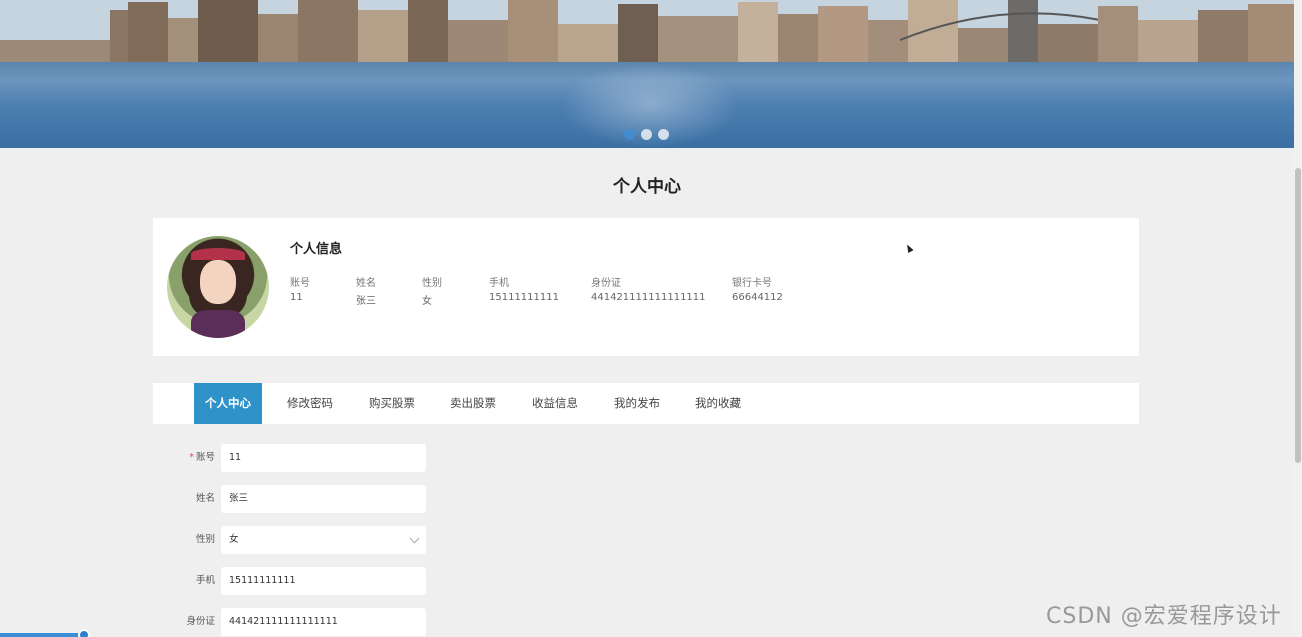 The height and width of the screenshot is (637, 1302). I want to click on profile-field-bank-card: 银行卡号 66644112, so click(757, 288).